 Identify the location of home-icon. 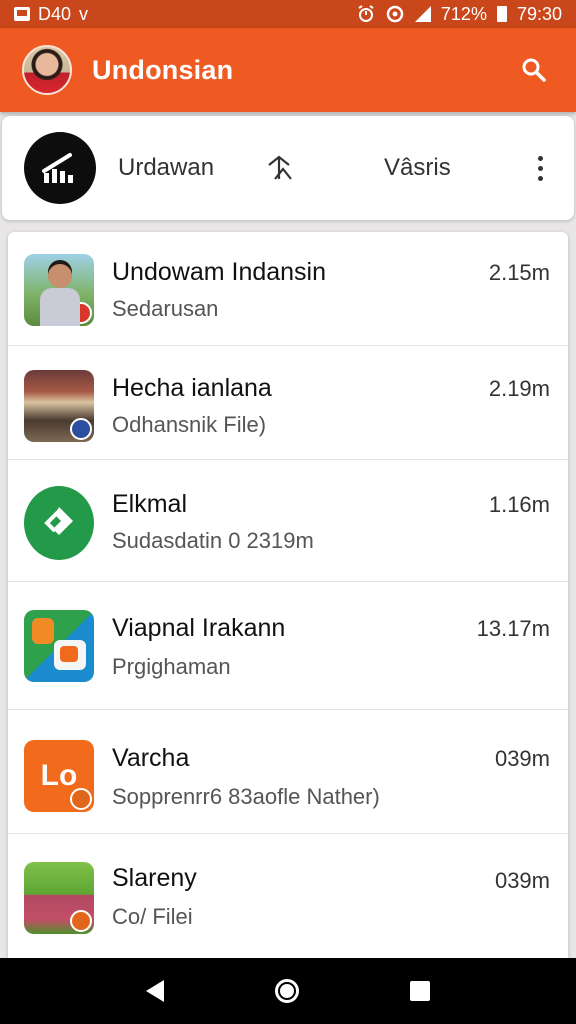
(286, 991).